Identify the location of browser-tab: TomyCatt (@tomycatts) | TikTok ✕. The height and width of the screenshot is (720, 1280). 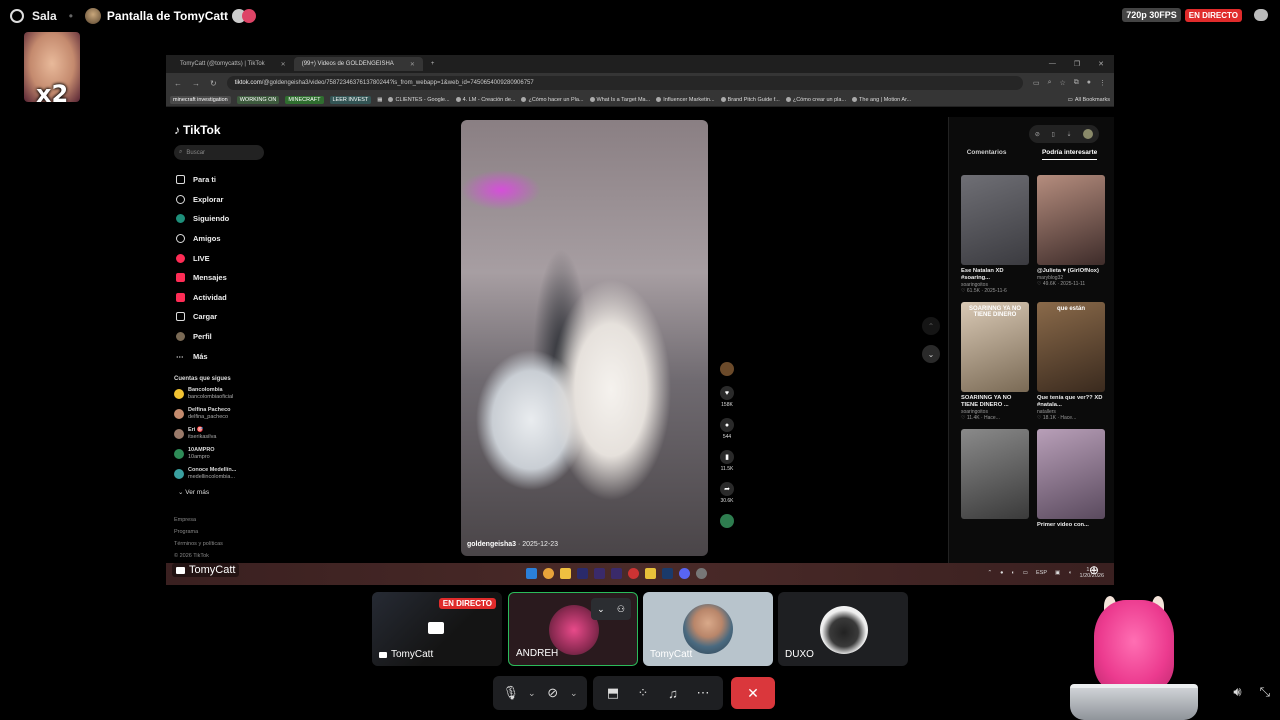
(233, 64).